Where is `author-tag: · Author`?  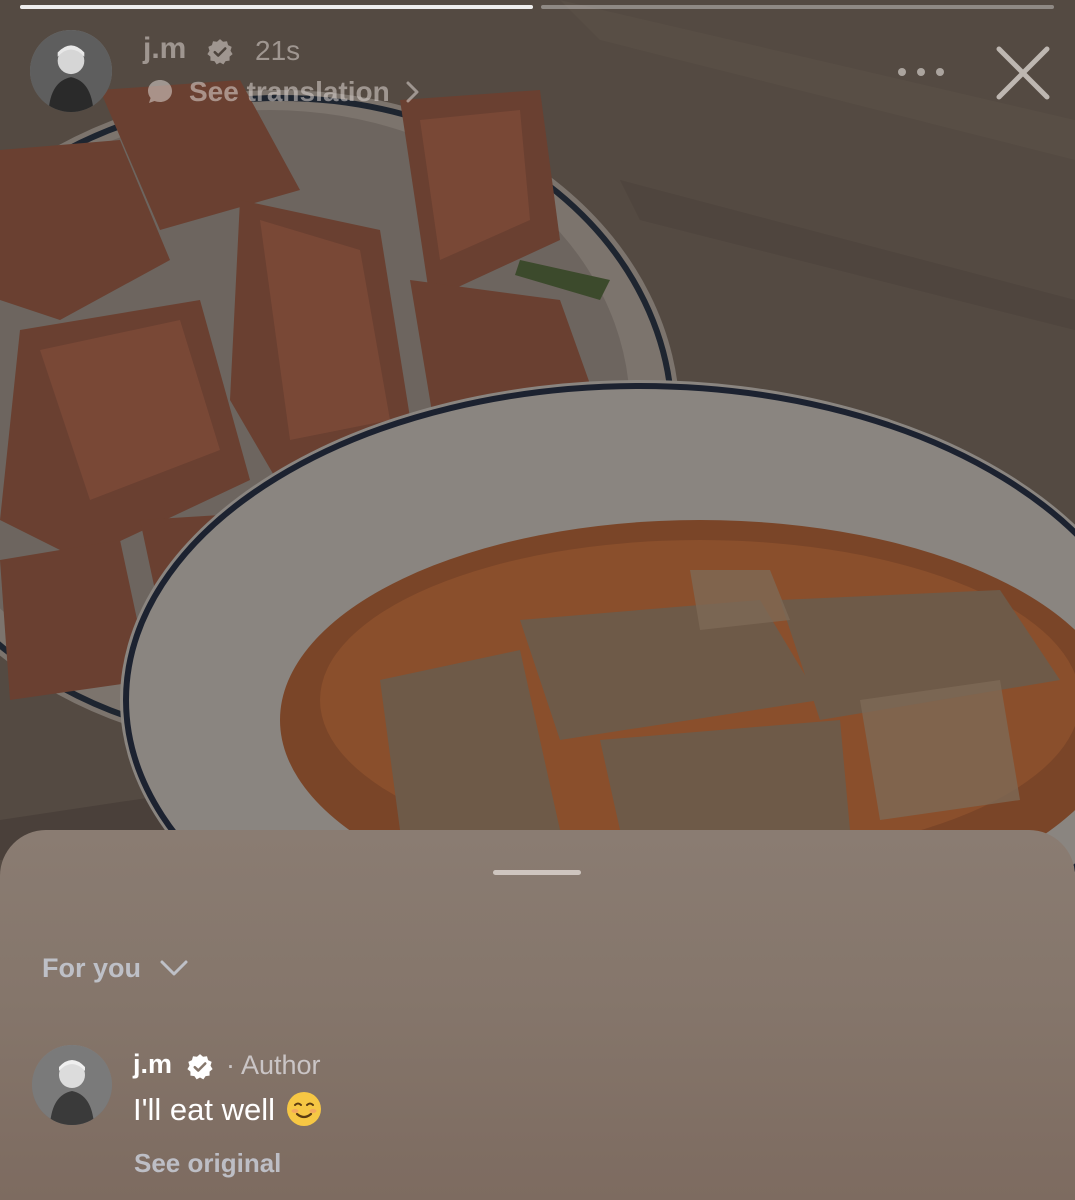 author-tag: · Author is located at coordinates (273, 1065).